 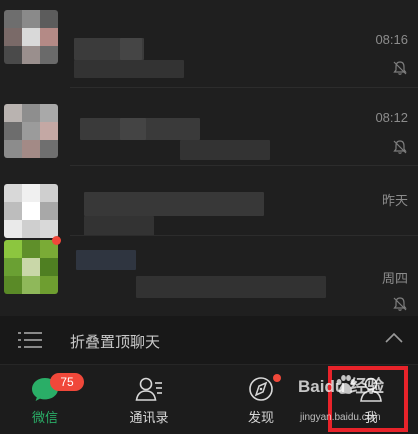 I want to click on fold-pinned-chats-label: 折叠置顶聊天, so click(x=115, y=342).